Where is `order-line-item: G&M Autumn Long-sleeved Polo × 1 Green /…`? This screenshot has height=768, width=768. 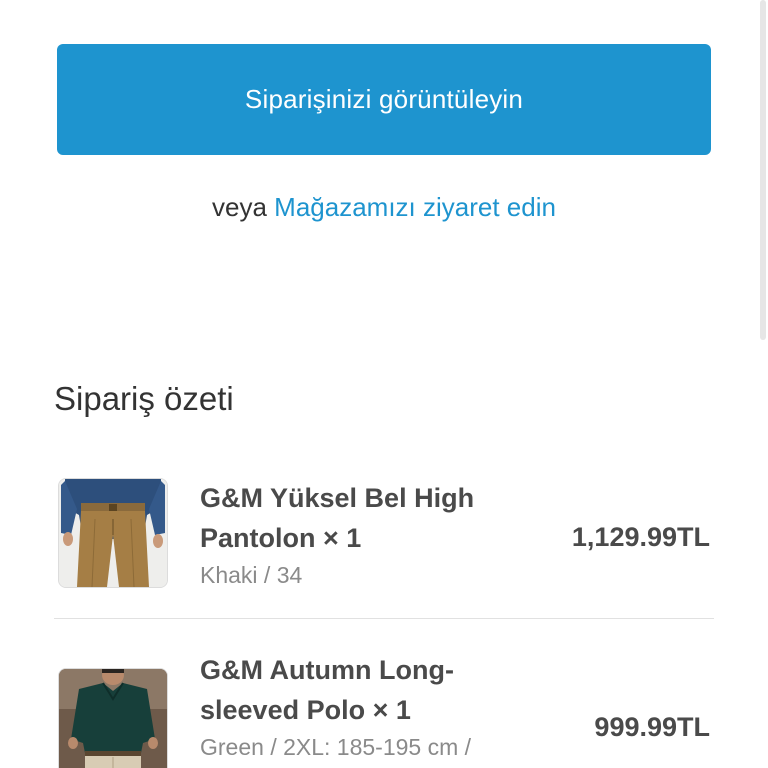
order-line-item: G&M Autumn Long-sleeved Polo × 1 Green /… is located at coordinates (384, 708).